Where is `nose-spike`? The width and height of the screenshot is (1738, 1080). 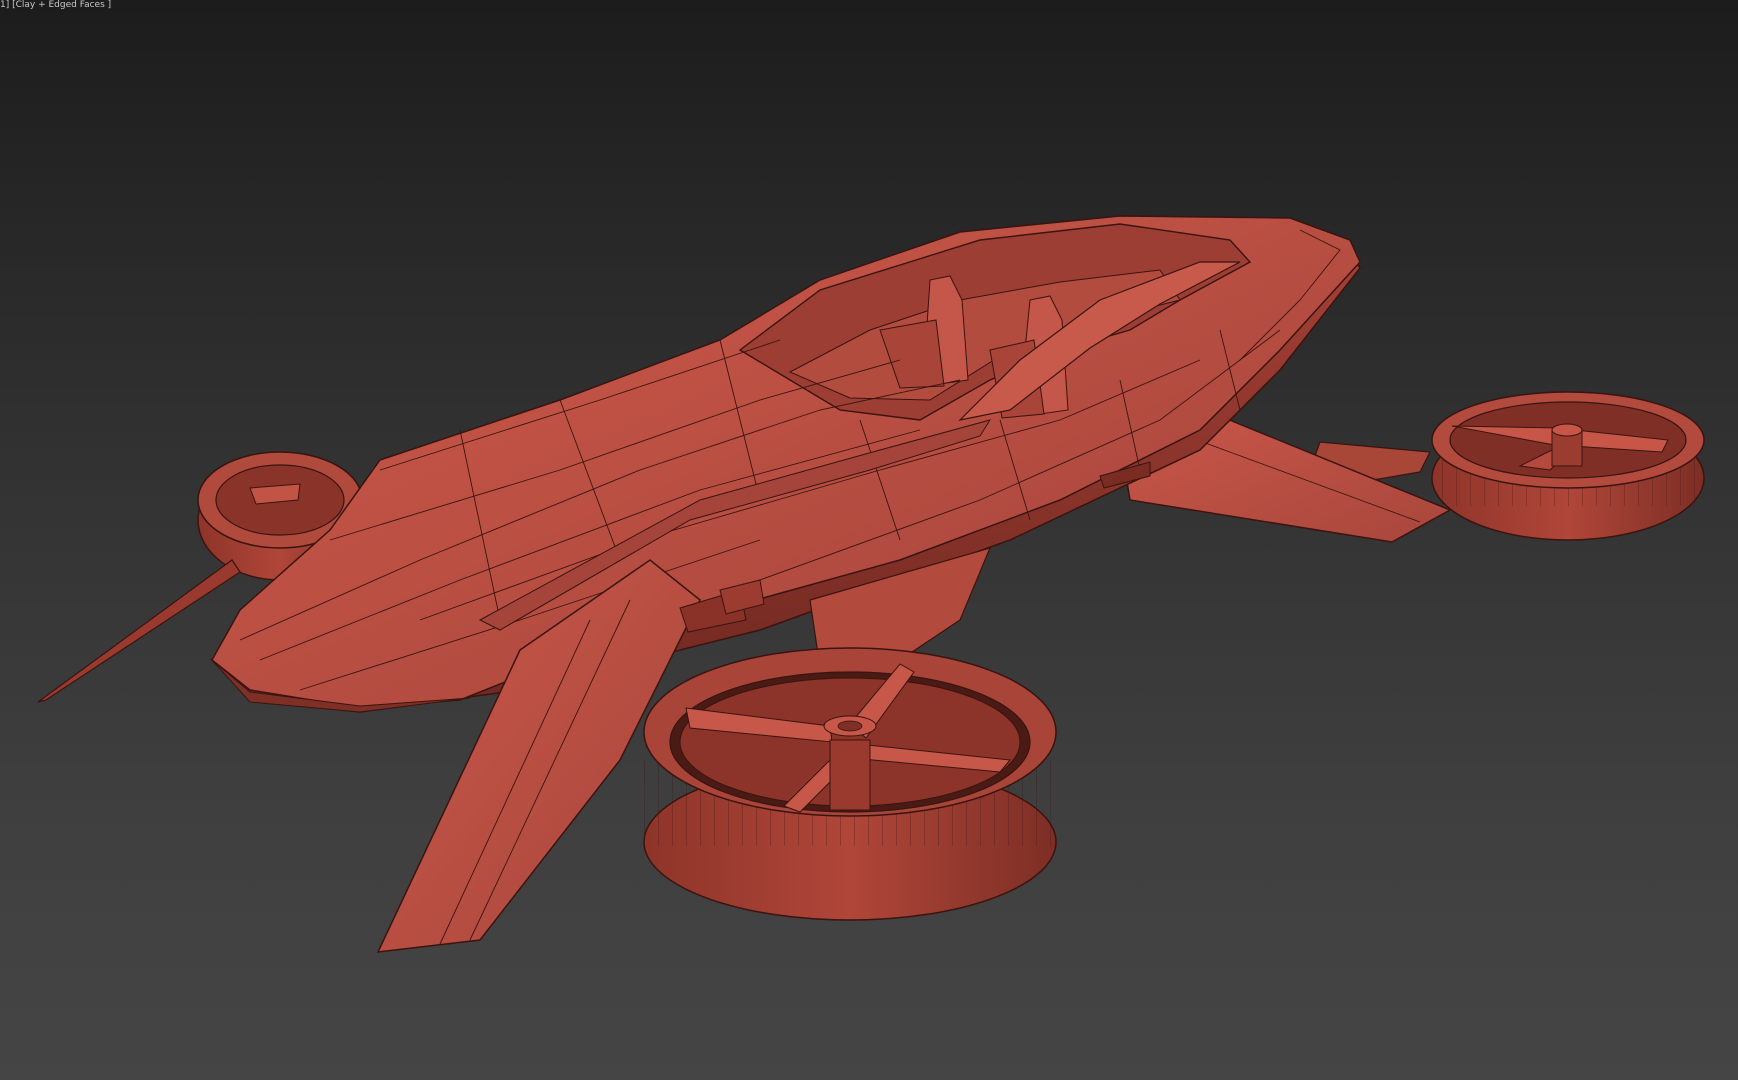 nose-spike is located at coordinates (139, 631).